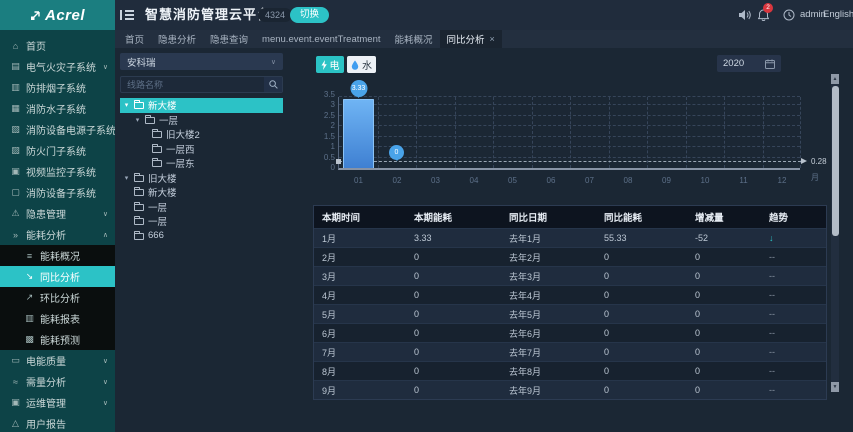  Describe the element at coordinates (57, 297) in the screenshot. I see `sidebar-item-mom-analysis: ↗ 环比分析` at that location.